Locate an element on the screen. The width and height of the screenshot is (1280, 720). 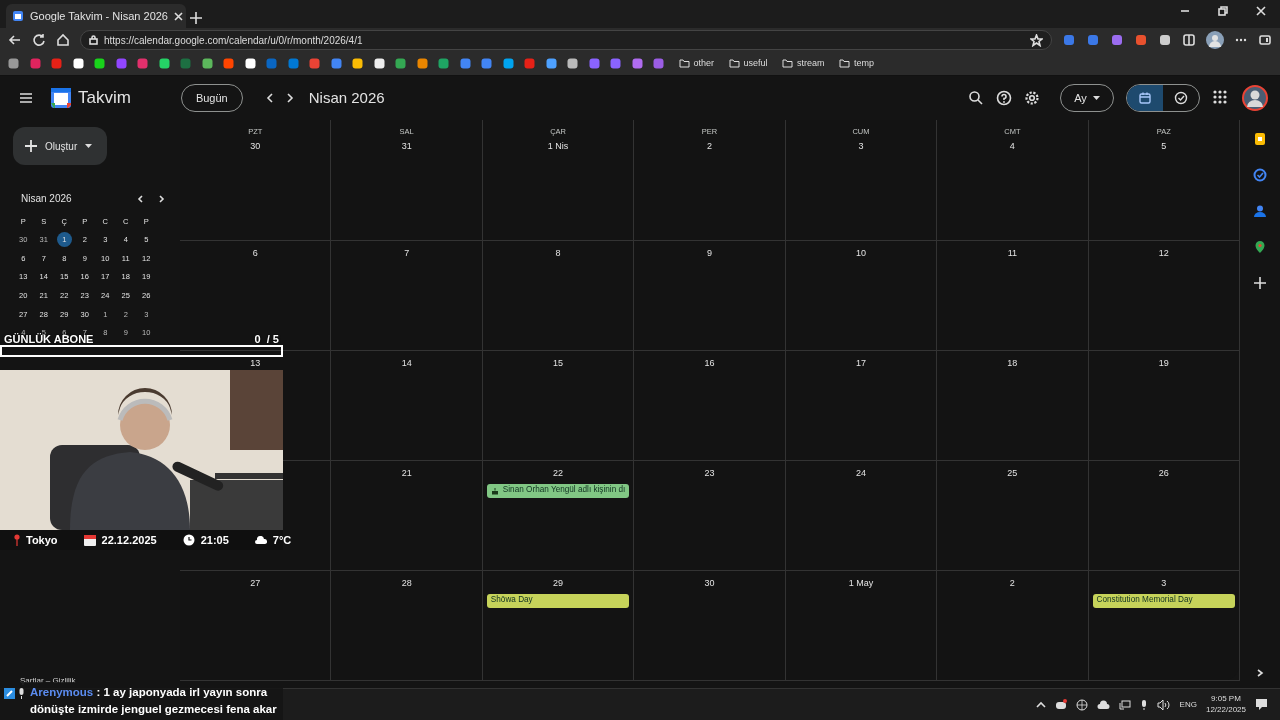
day-number: 15 is located at coordinates (558, 364).